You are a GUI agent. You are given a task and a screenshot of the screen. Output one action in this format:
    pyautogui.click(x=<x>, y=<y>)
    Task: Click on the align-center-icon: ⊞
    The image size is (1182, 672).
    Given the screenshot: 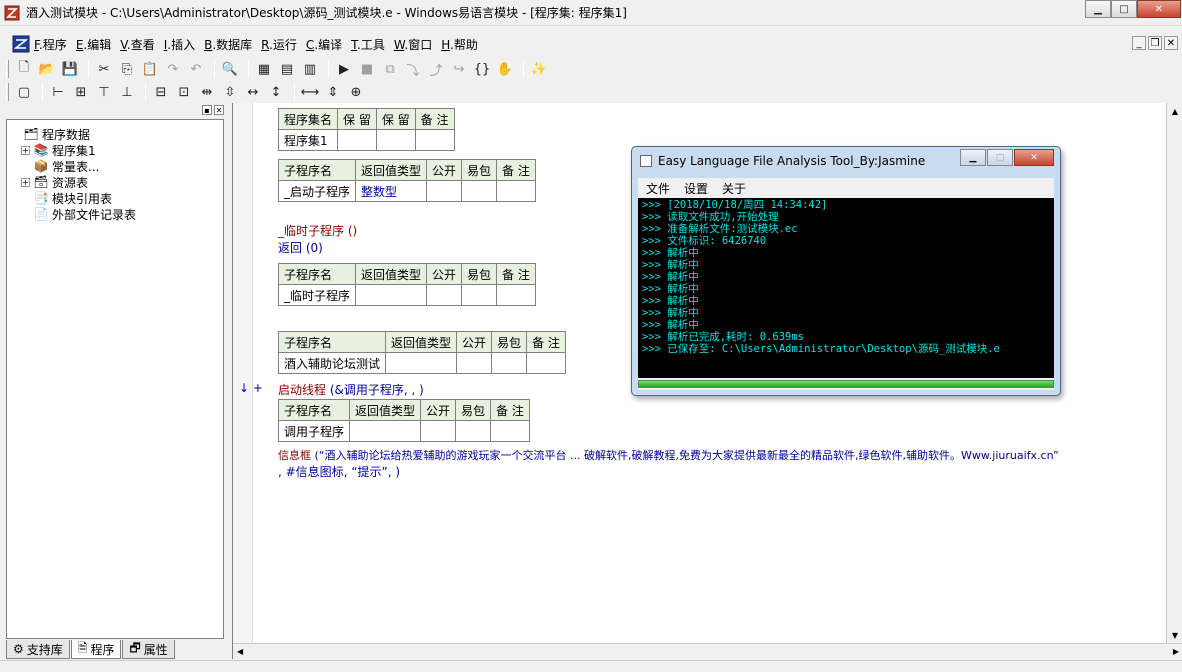 What is the action you would take?
    pyautogui.click(x=81, y=92)
    